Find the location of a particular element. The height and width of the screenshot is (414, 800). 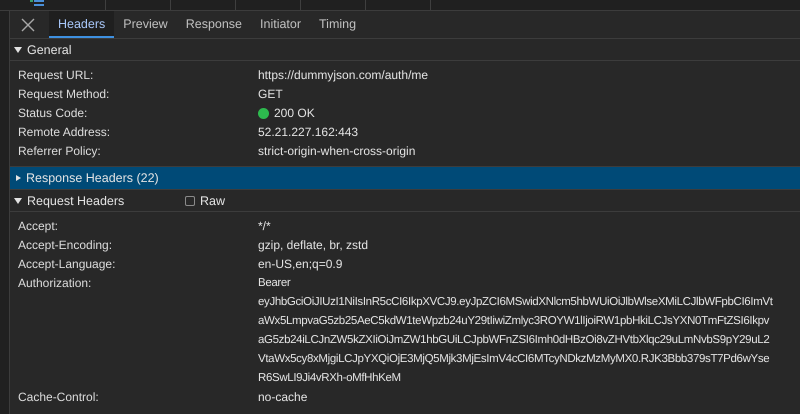

tab: Preview is located at coordinates (145, 24).